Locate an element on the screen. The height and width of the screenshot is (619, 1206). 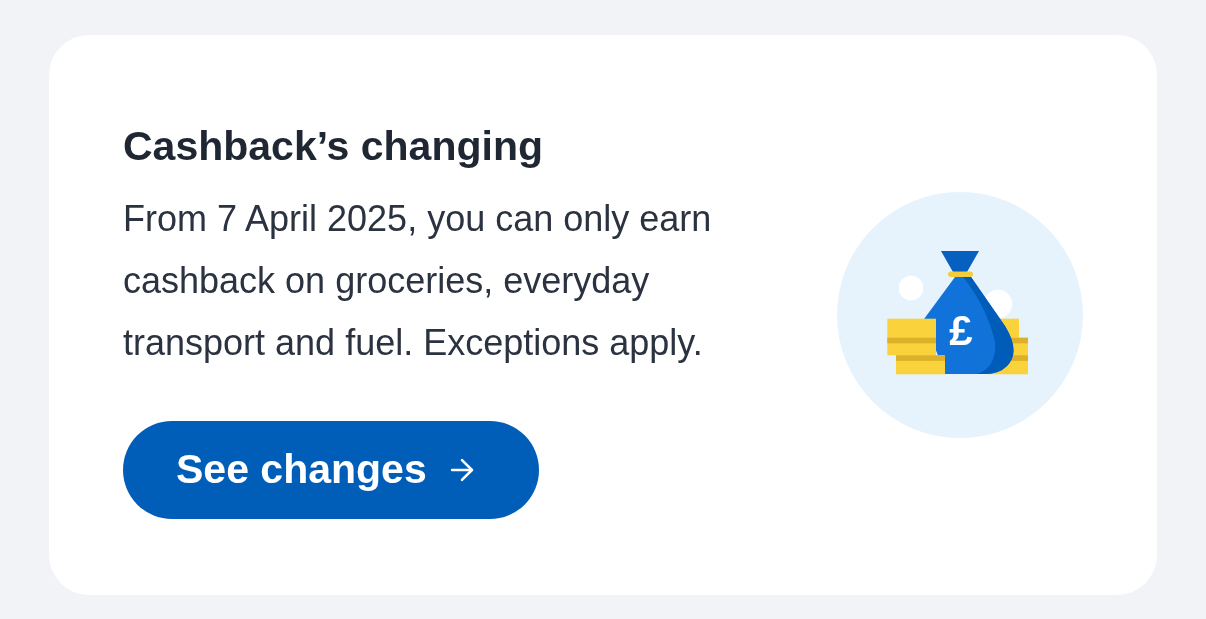
see-changes-button: See changes is located at coordinates (331, 469).